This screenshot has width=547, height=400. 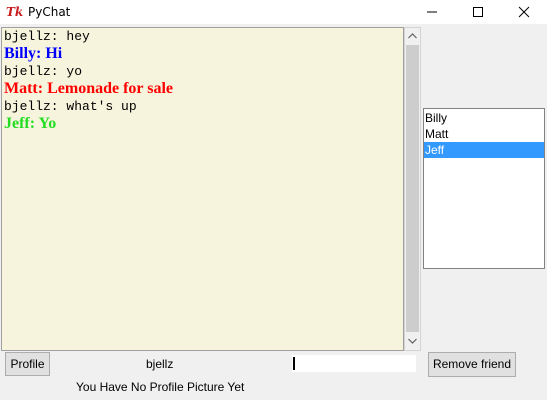 I want to click on minimize-button, so click(x=432, y=12).